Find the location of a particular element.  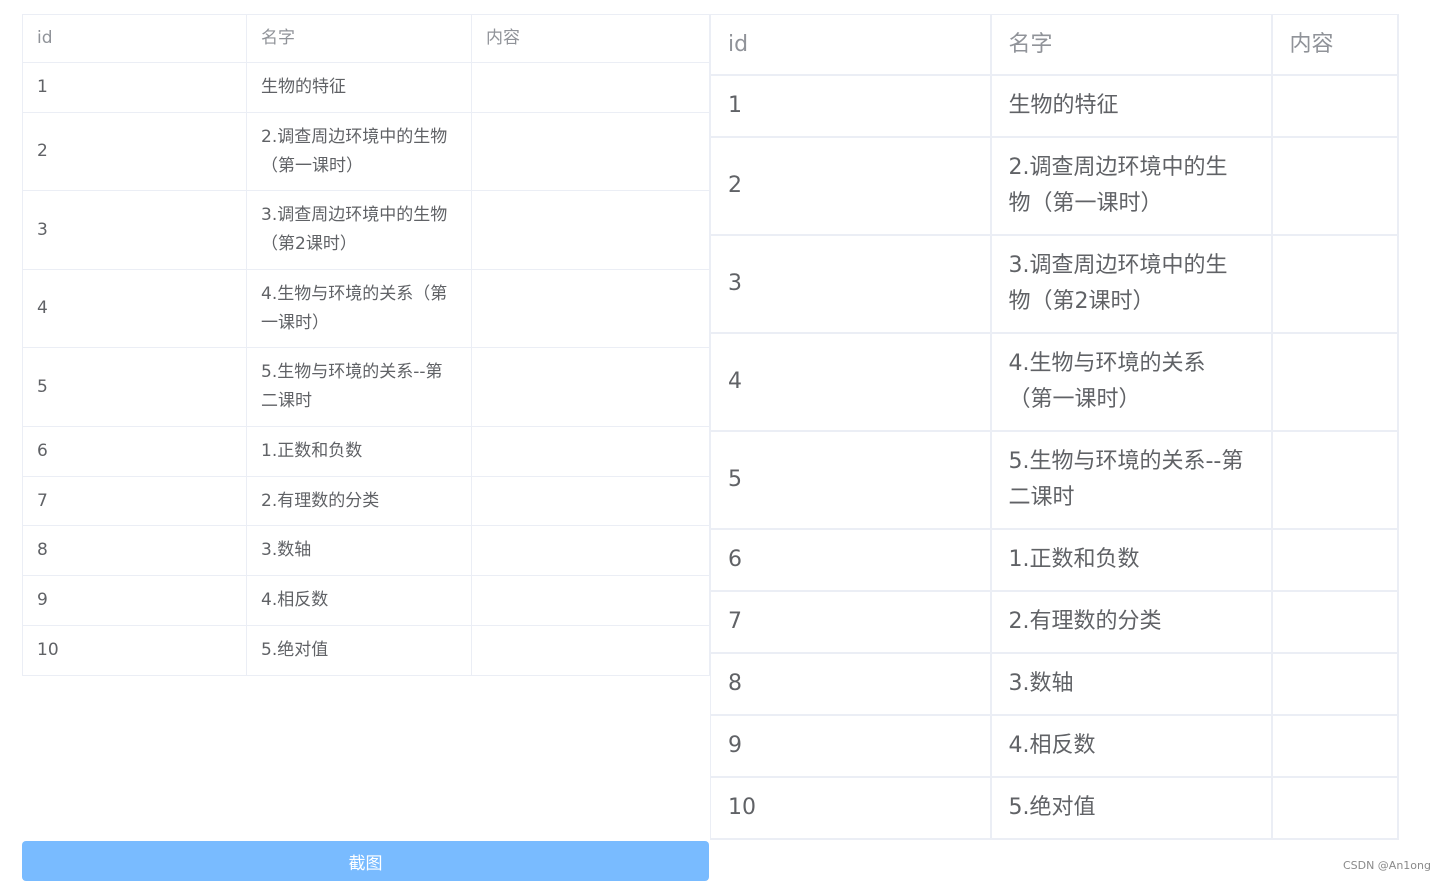

preview-row: 7 2.有理数的分类 is located at coordinates (1054, 622).